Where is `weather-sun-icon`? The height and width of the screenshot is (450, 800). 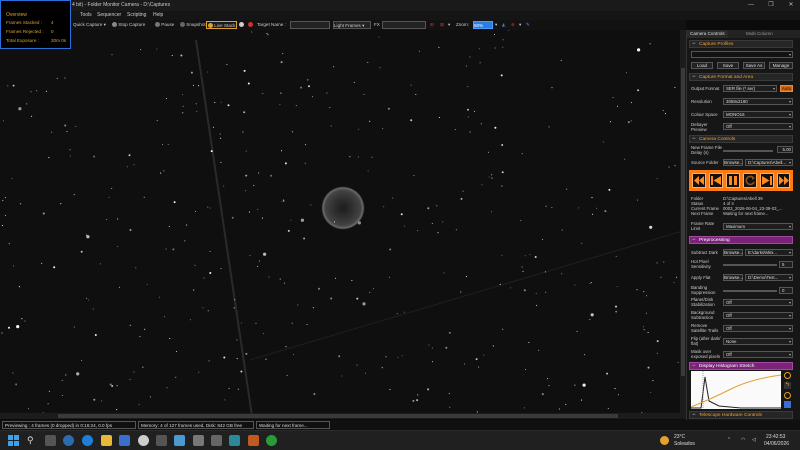 weather-sun-icon is located at coordinates (664, 440).